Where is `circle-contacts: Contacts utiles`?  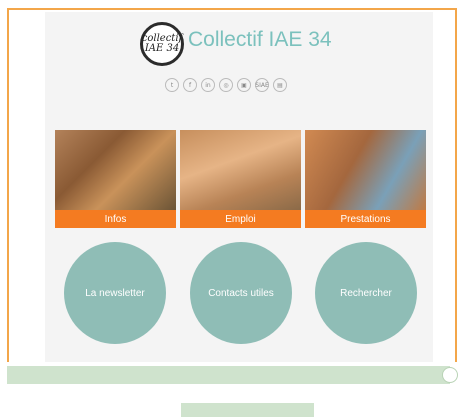 circle-contacts: Contacts utiles is located at coordinates (241, 293).